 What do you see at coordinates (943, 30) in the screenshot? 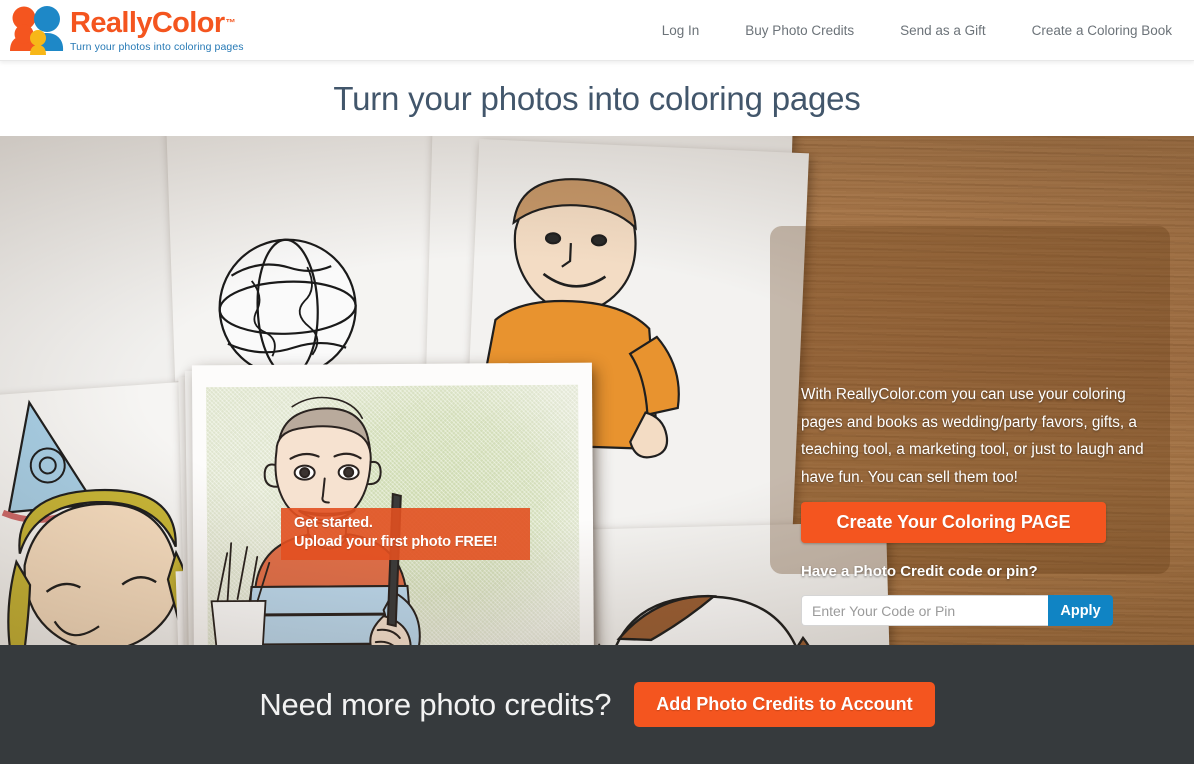
I see `nav-send-as-a-gift: Send as a Gift` at bounding box center [943, 30].